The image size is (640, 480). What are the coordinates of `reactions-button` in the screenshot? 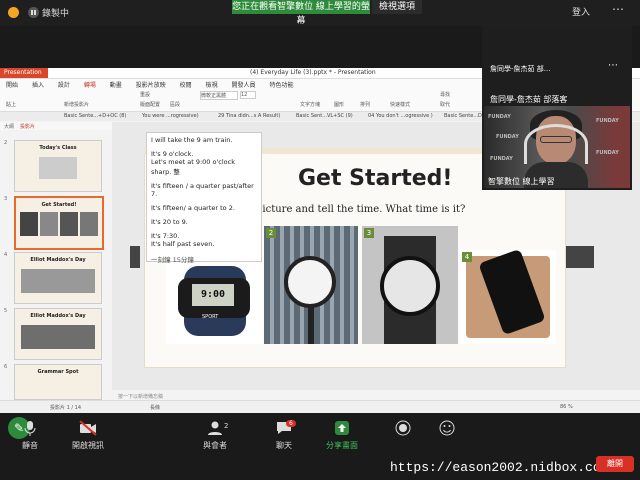 It's located at (447, 430).